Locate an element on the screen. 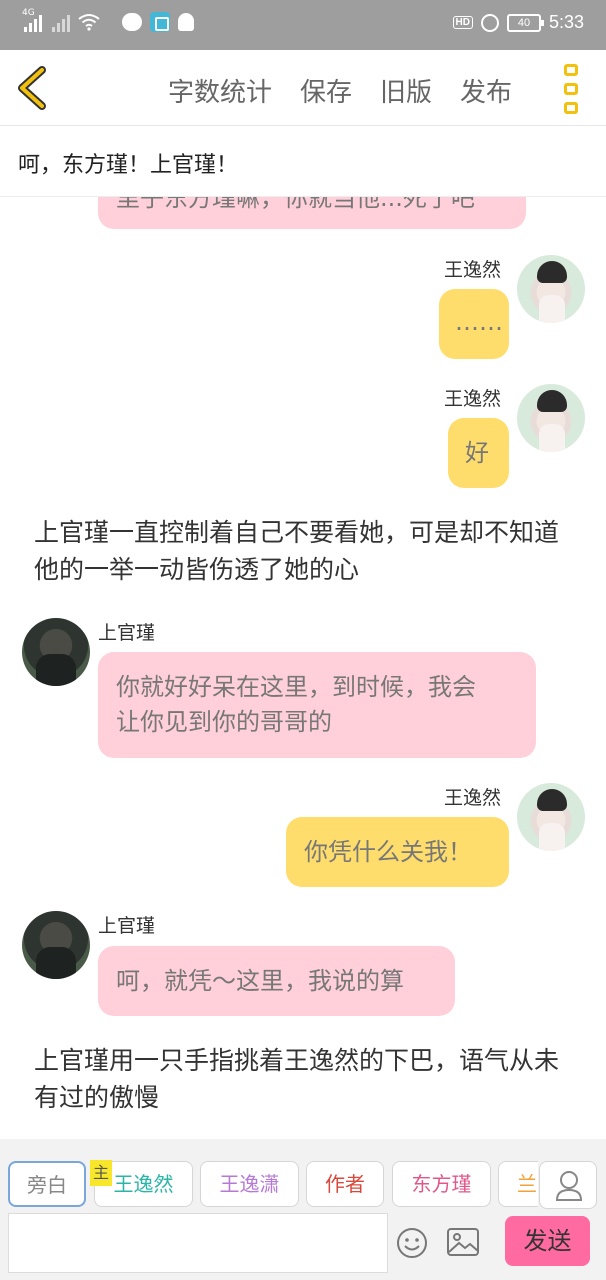 Image resolution: width=606 pixels, height=1280 pixels. message-bubble: 里子东方瑾嘛，你就当他...死了吧 is located at coordinates (312, 213).